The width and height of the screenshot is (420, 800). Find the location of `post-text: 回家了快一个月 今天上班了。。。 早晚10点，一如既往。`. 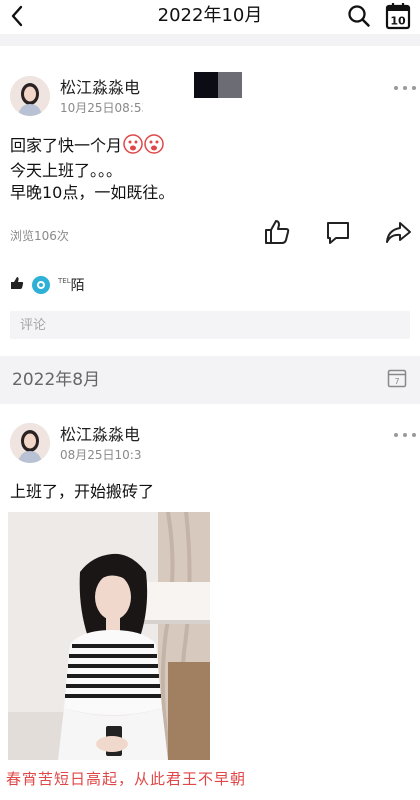

post-text: 回家了快一个月 今天上班了。。。 早晚10点，一如既往。 is located at coordinates (92, 169).